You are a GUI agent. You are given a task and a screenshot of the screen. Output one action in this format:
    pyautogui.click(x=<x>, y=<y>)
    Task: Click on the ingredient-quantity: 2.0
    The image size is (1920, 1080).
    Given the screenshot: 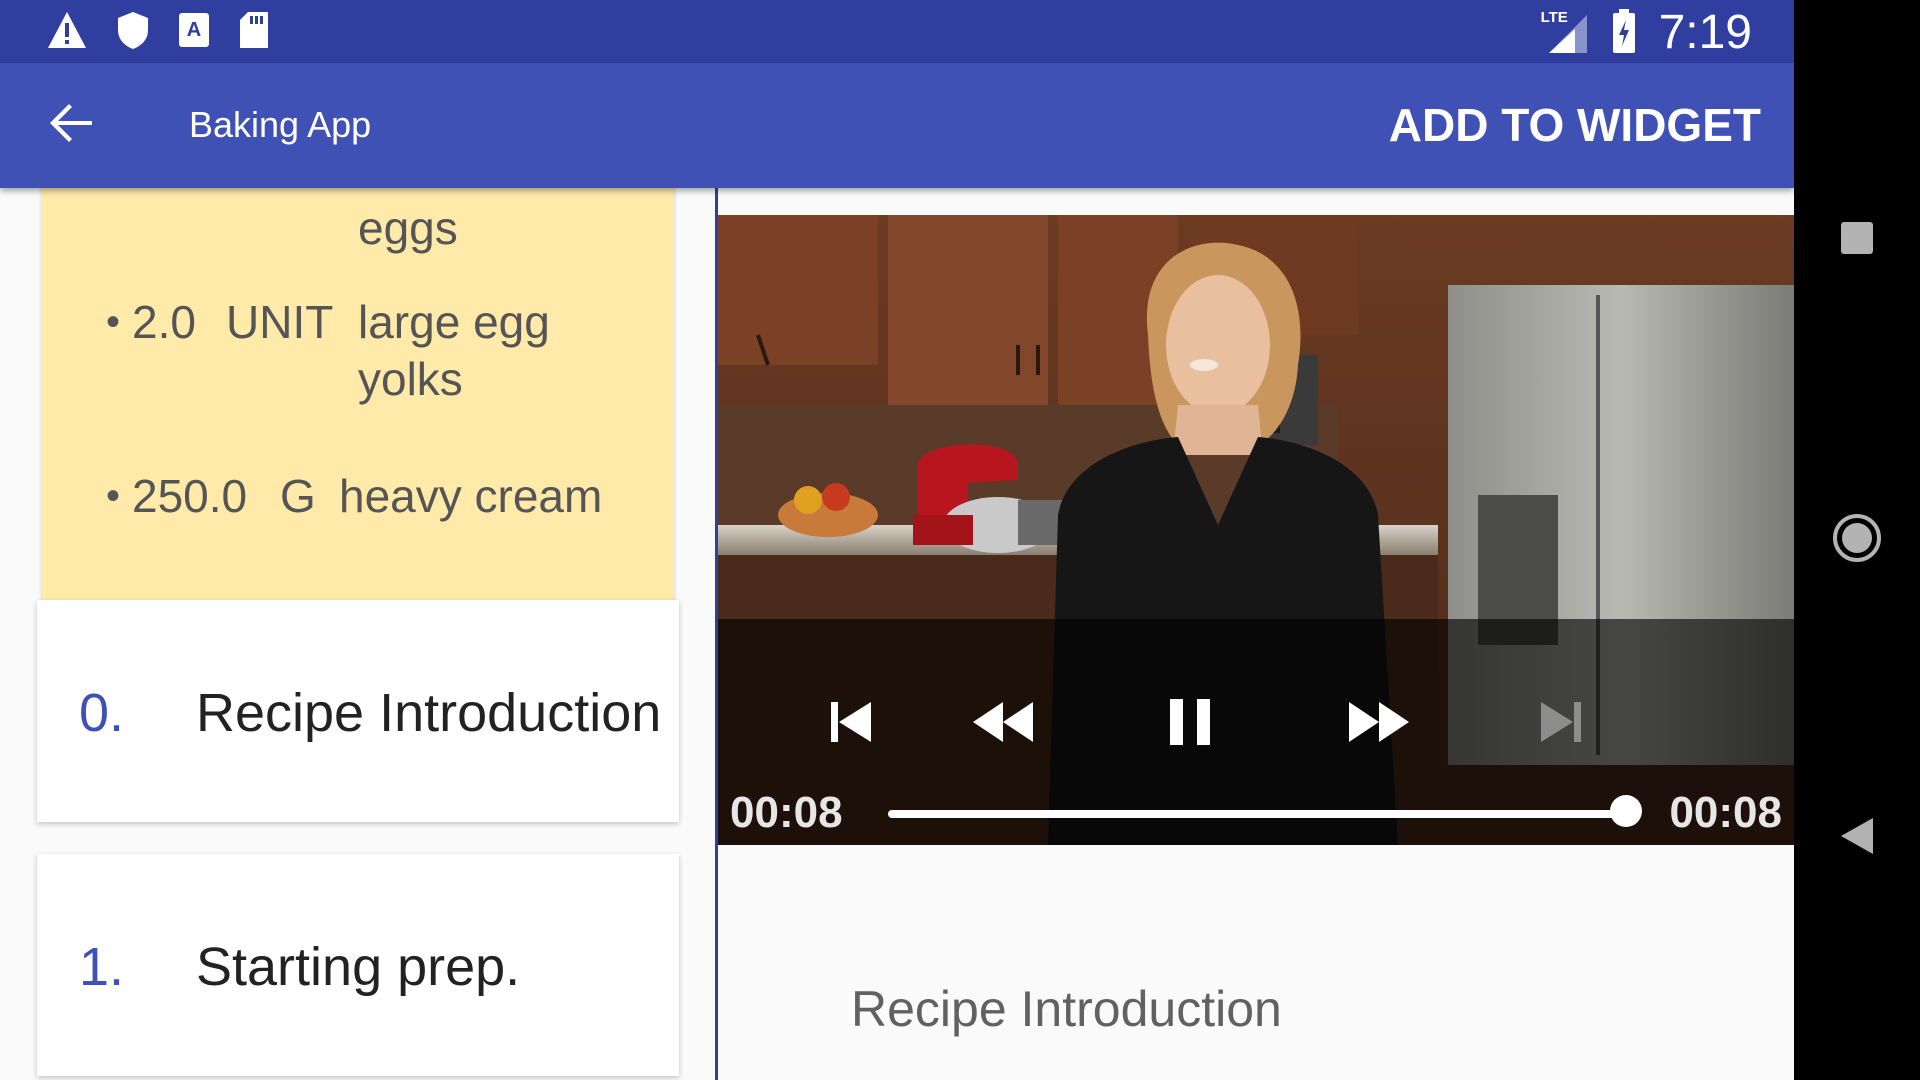 What is the action you would take?
    pyautogui.click(x=164, y=322)
    